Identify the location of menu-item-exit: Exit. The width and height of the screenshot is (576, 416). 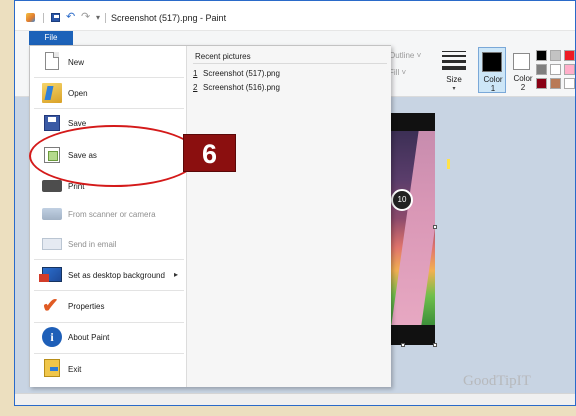
(108, 370).